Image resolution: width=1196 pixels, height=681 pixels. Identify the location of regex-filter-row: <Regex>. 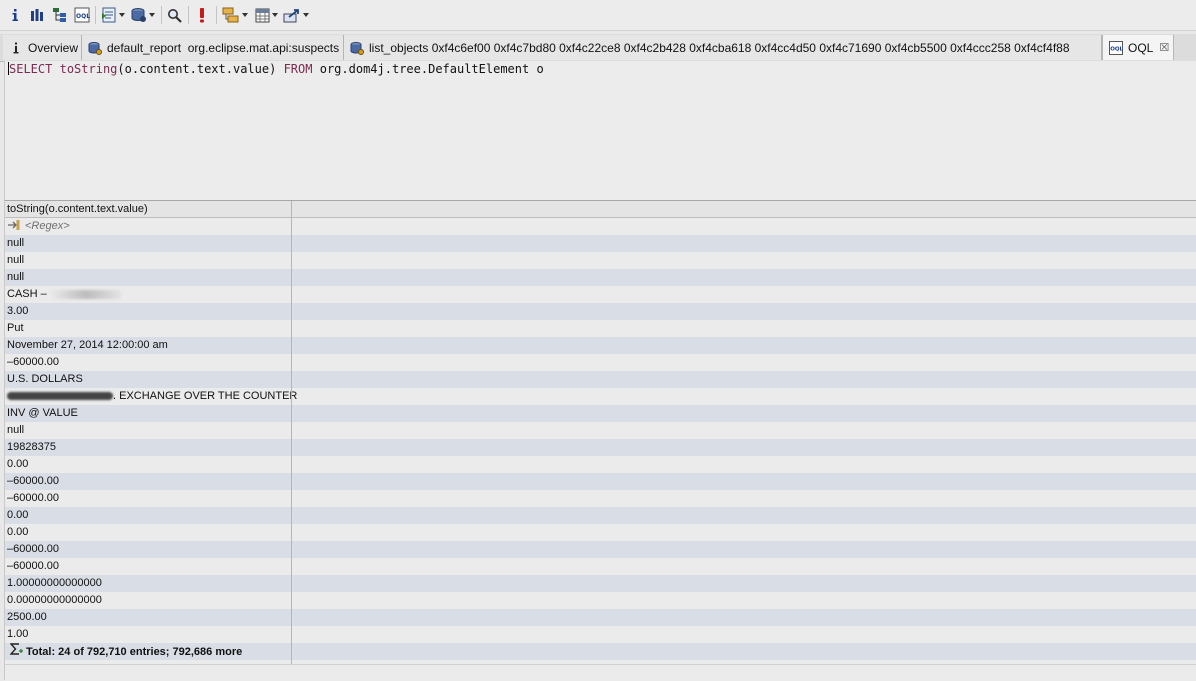
(600, 226).